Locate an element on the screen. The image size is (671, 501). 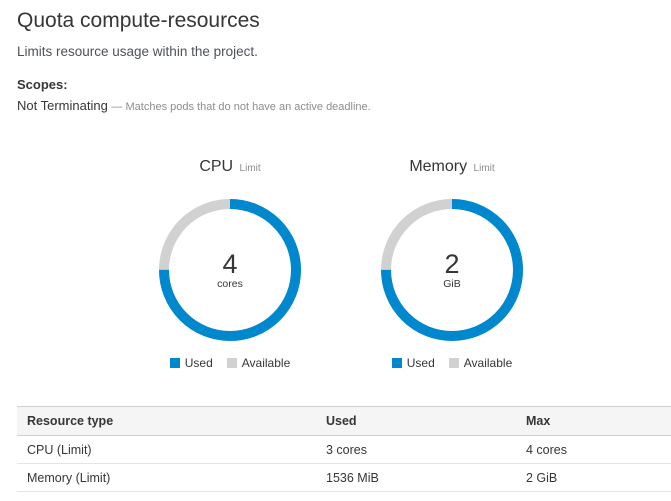
cell-used: 3 cores is located at coordinates (416, 449).